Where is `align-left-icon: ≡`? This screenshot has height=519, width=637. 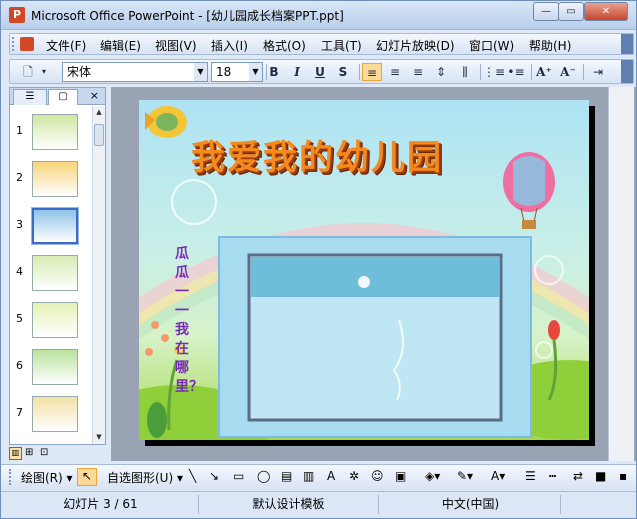 align-left-icon: ≡ is located at coordinates (372, 72).